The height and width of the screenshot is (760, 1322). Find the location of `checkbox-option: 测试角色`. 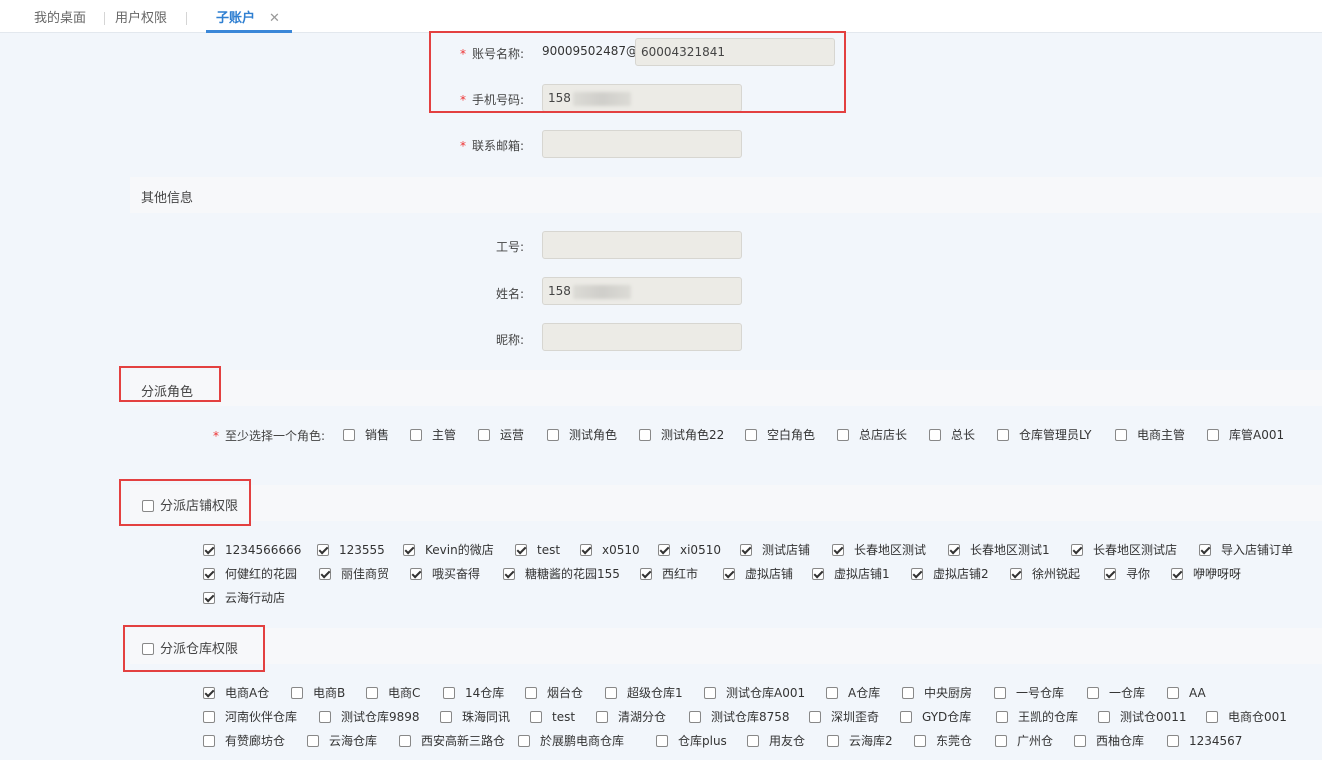

checkbox-option: 测试角色 is located at coordinates (582, 435).